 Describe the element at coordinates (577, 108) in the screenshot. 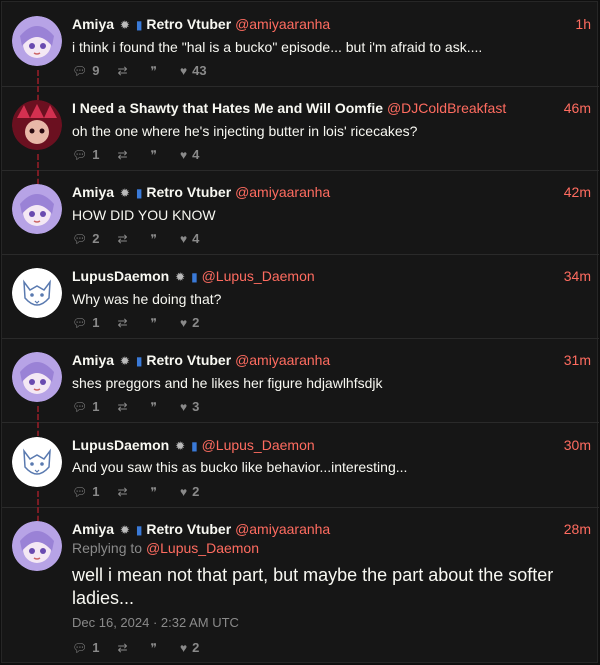

I see `tweet-time: 46m` at that location.